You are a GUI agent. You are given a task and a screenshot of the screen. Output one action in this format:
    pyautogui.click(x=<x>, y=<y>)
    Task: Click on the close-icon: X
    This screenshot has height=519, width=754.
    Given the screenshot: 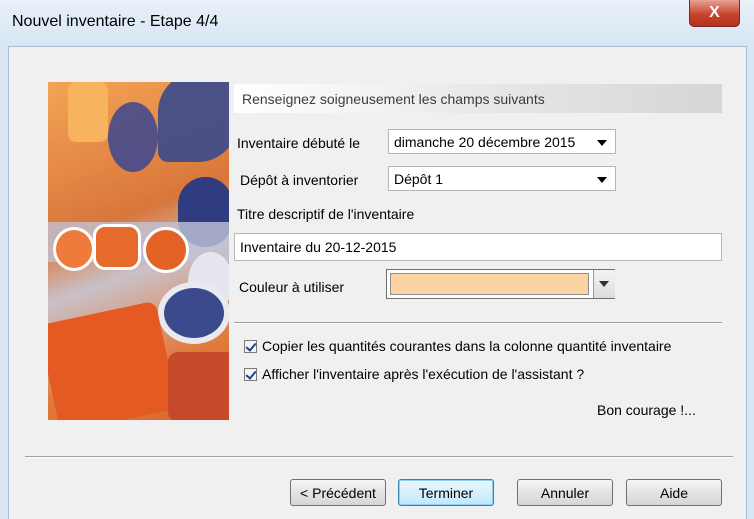 What is the action you would take?
    pyautogui.click(x=714, y=12)
    